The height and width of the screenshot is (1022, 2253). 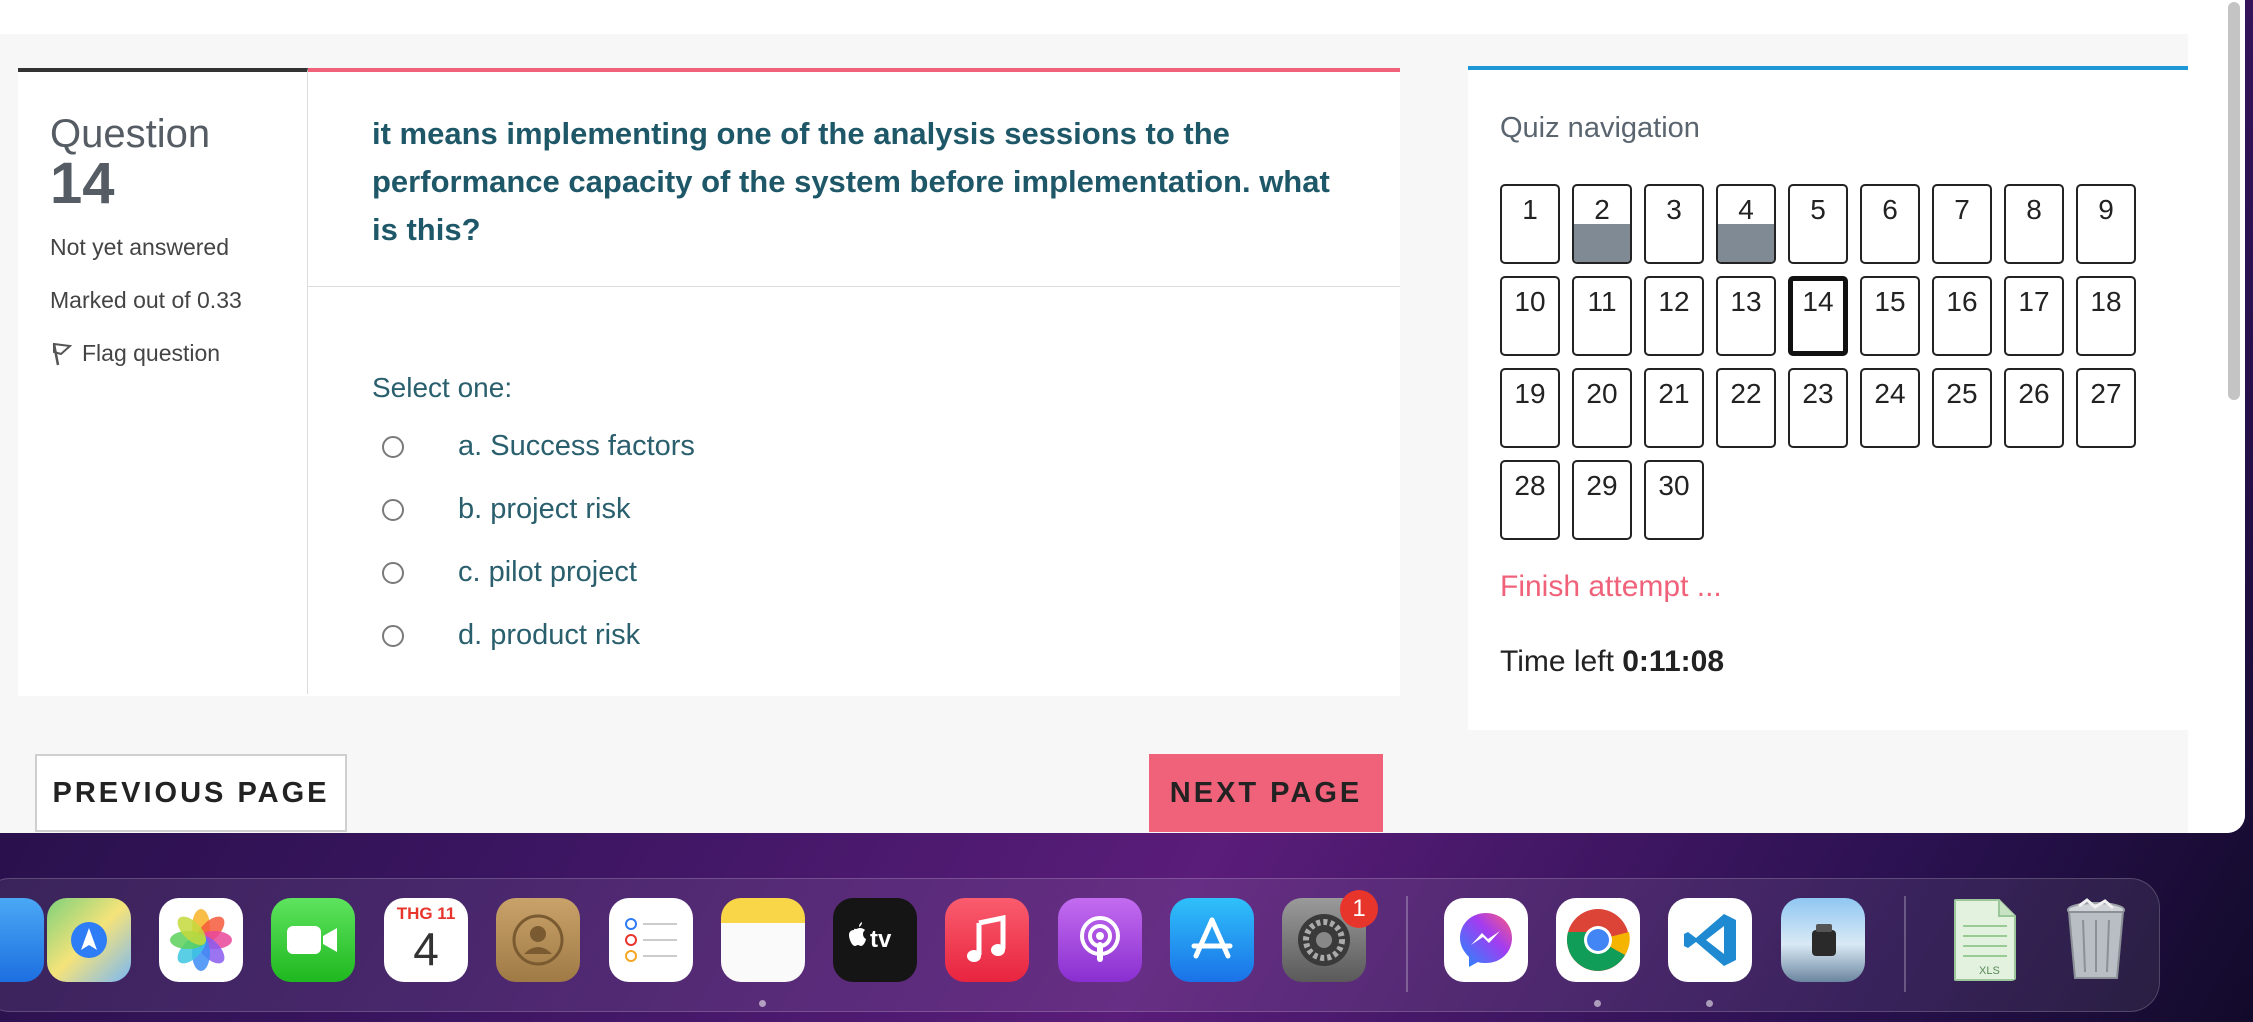 What do you see at coordinates (1962, 224) in the screenshot?
I see `quiz-nav-button-7: 7` at bounding box center [1962, 224].